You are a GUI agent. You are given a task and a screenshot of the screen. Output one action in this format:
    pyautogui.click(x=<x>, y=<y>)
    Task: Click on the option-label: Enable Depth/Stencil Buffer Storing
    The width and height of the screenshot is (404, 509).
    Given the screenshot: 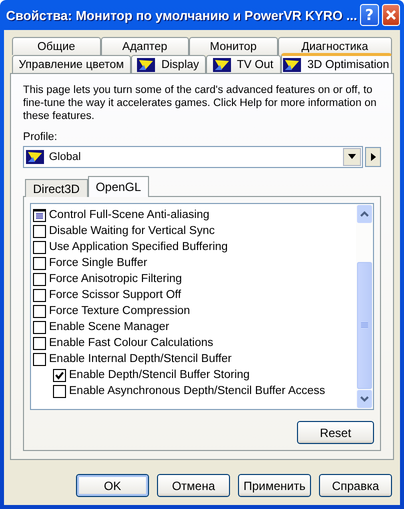 What is the action you would take?
    pyautogui.click(x=159, y=375)
    